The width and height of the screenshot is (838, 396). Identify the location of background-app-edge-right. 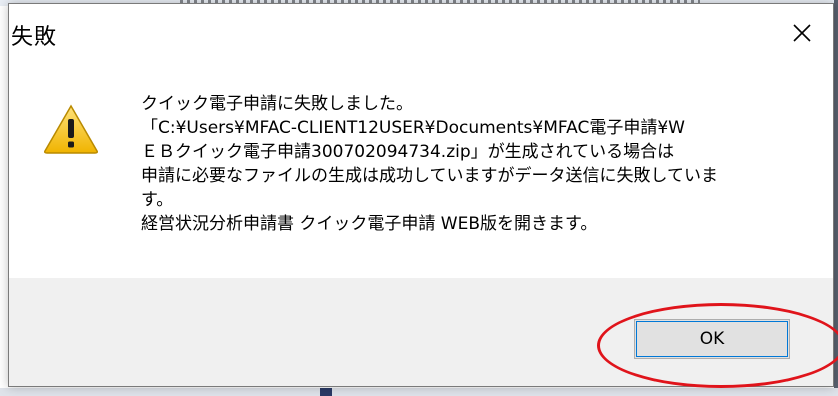
(836, 198).